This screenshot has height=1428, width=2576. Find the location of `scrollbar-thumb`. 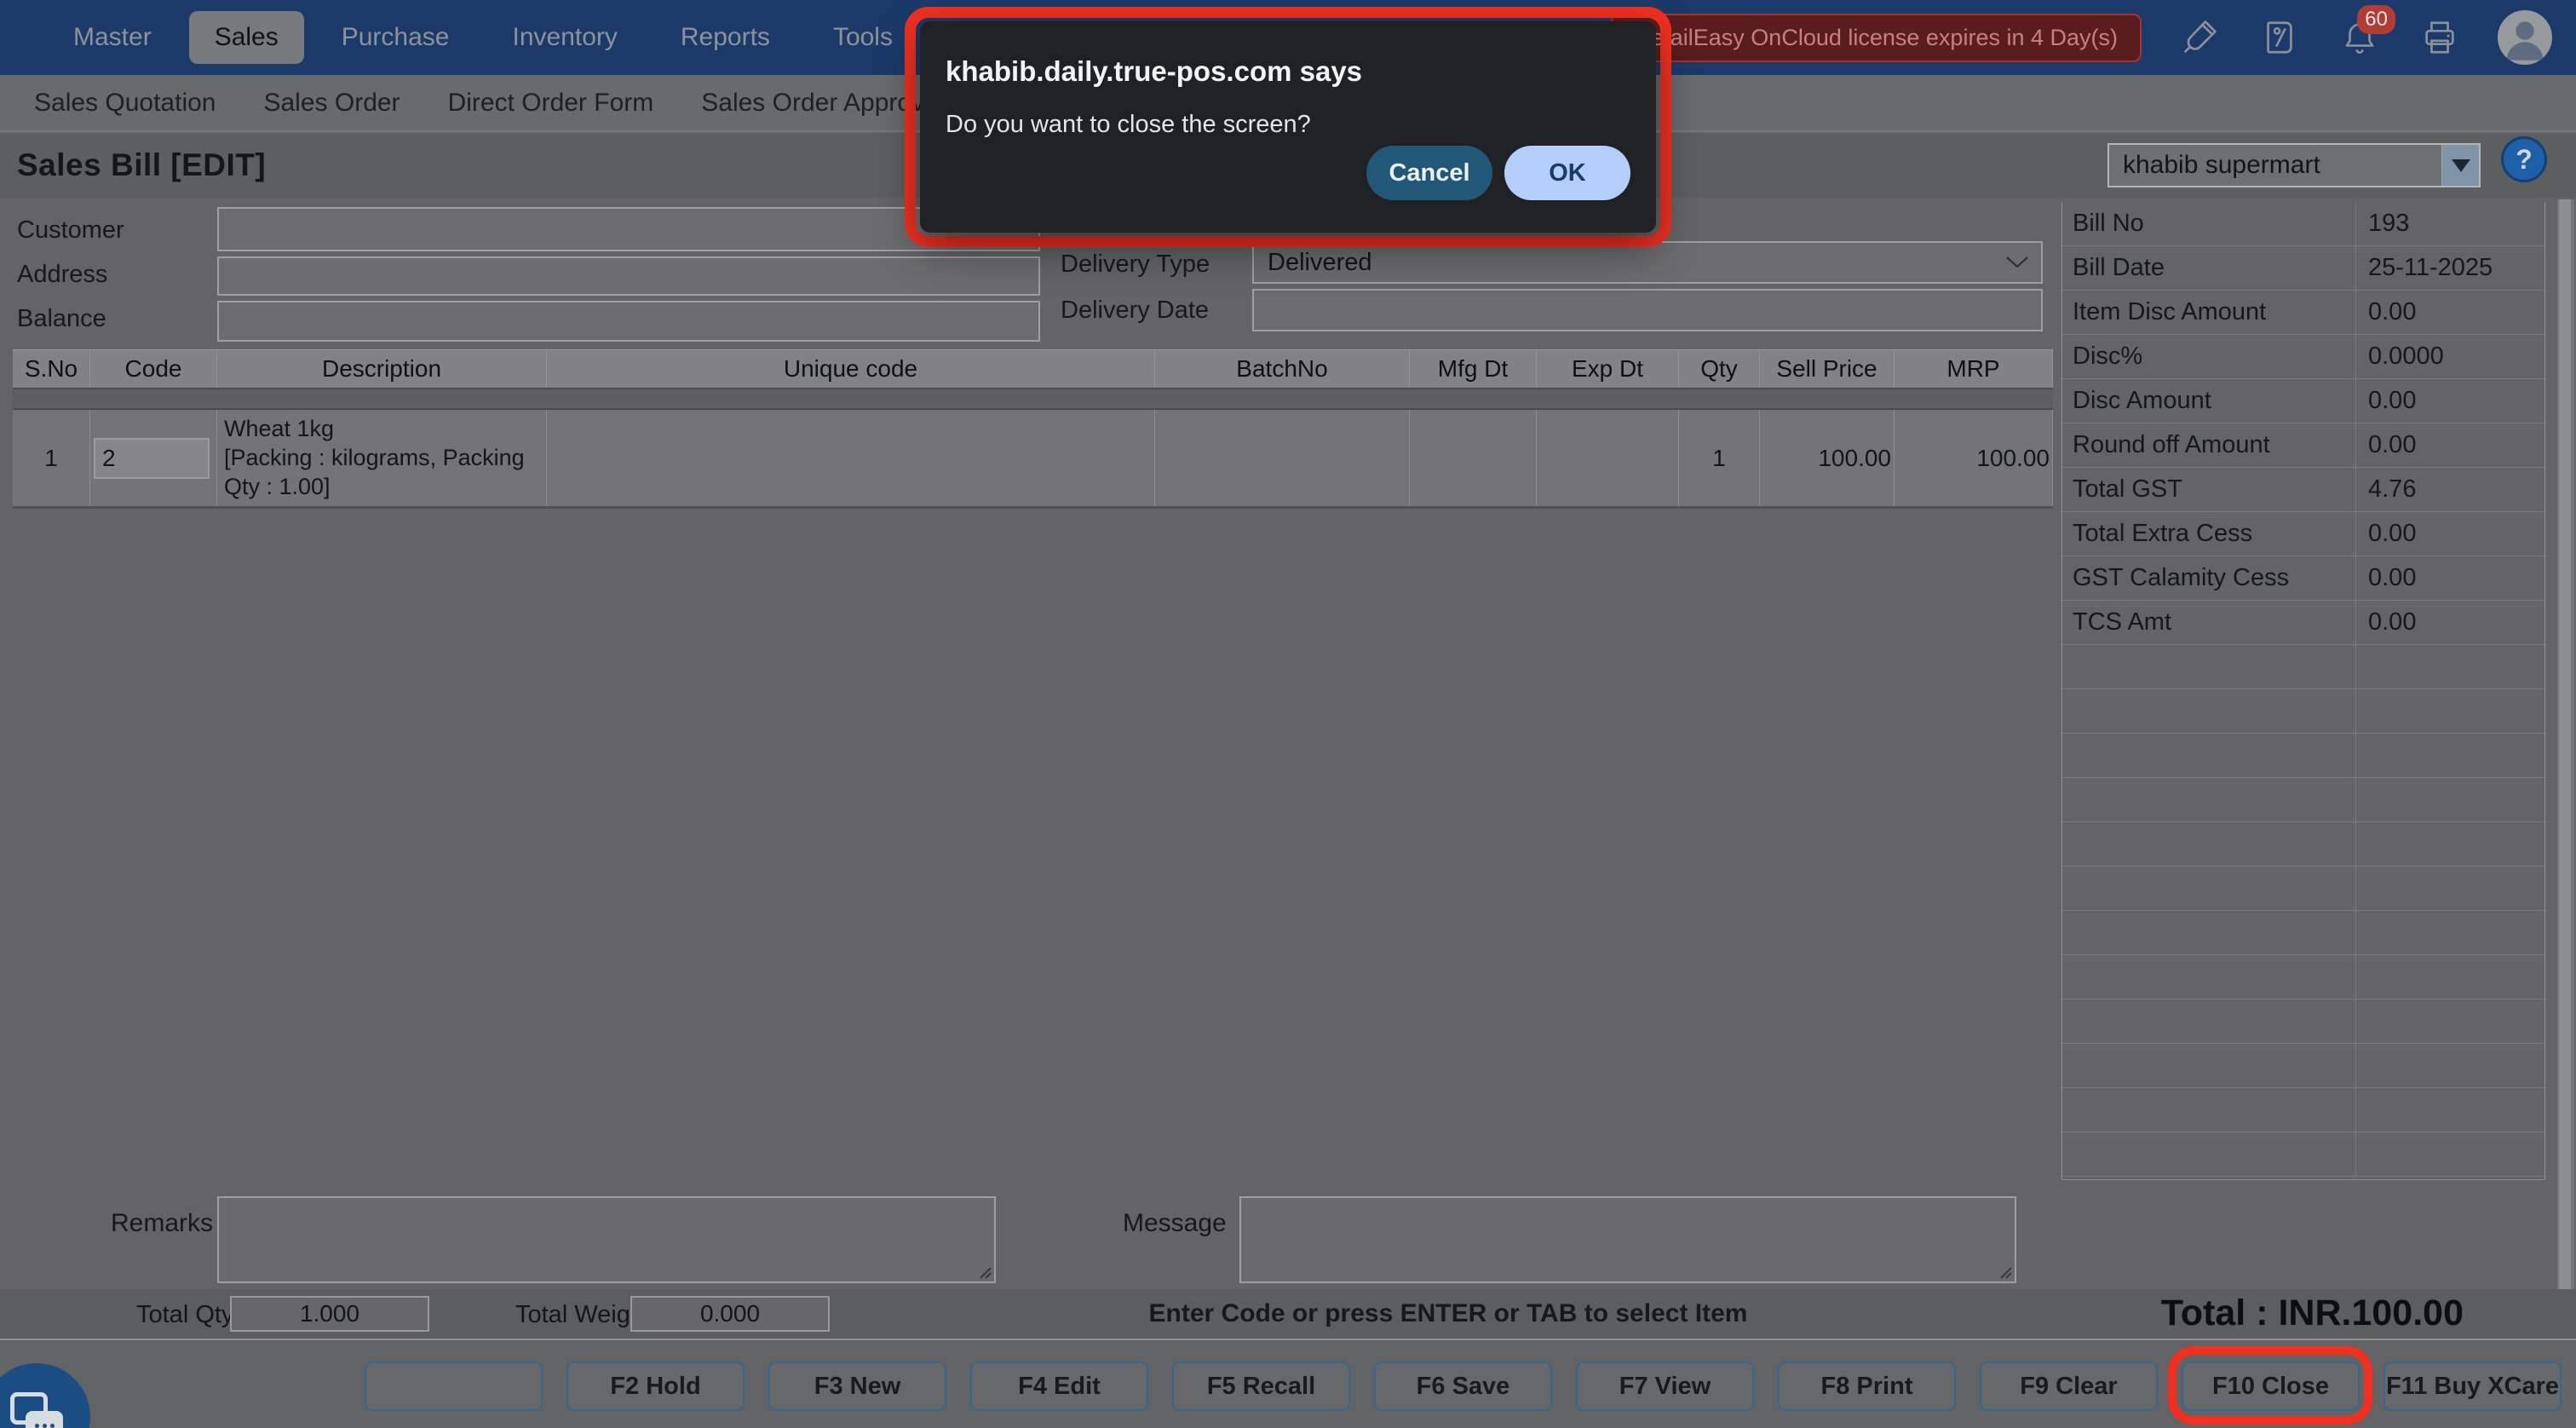

scrollbar-thumb is located at coordinates (2565, 756).